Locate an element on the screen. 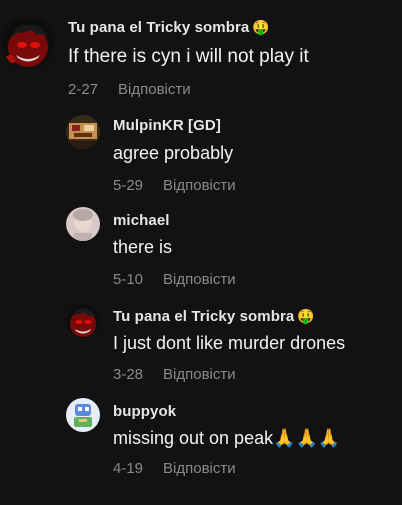 The image size is (402, 505). comment-text: missing out on peak🙏🙏🙏 is located at coordinates (227, 438).